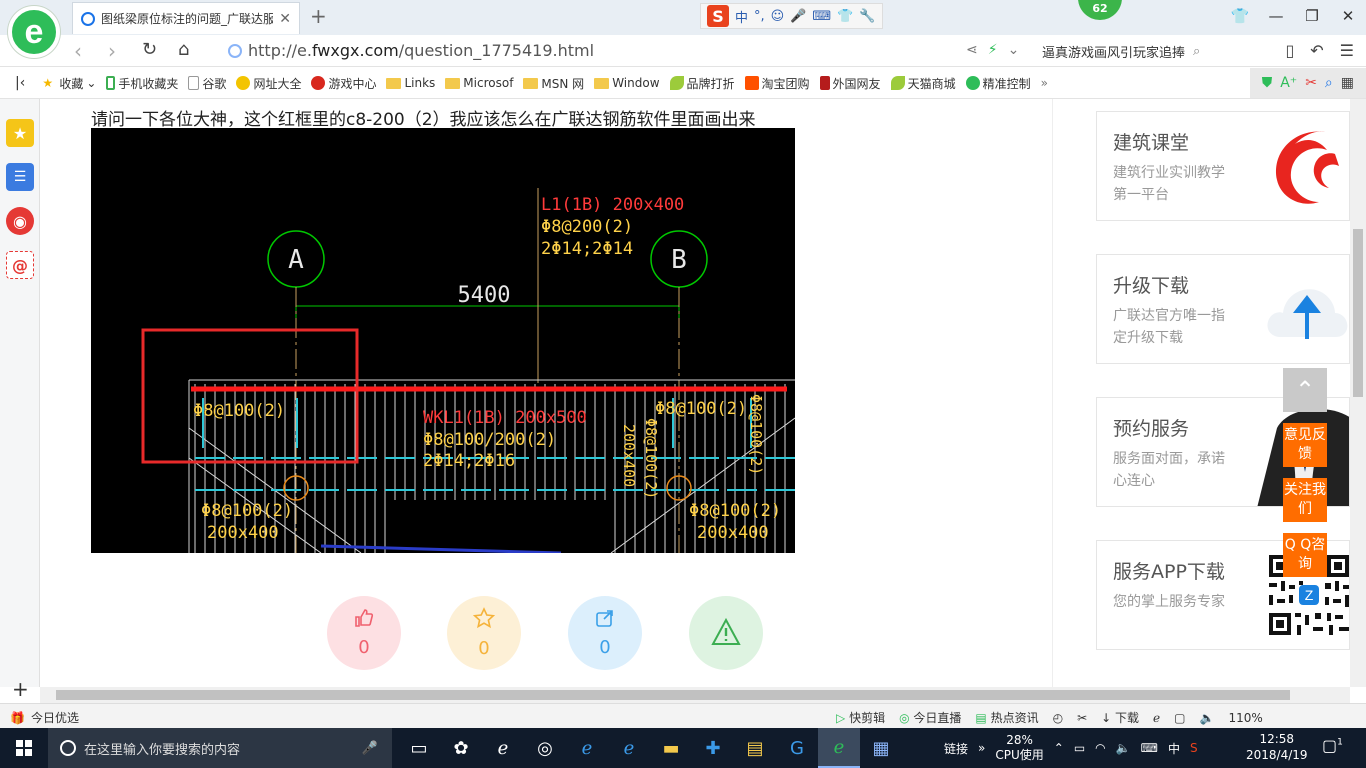  I want to click on calendar-app-icon: ▦, so click(881, 748).